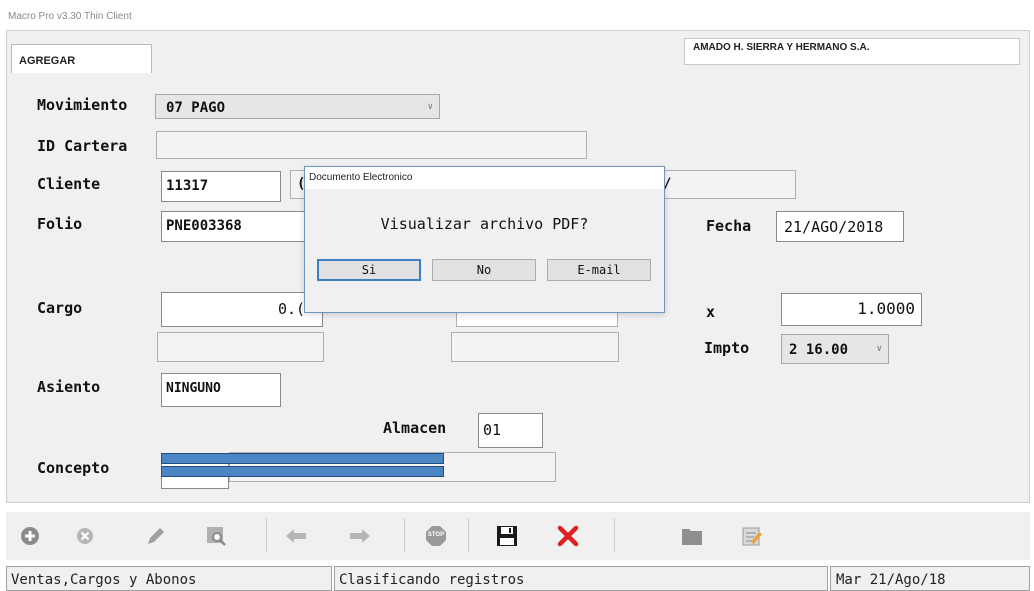  What do you see at coordinates (221, 186) in the screenshot?
I see `cliente-field: 11317` at bounding box center [221, 186].